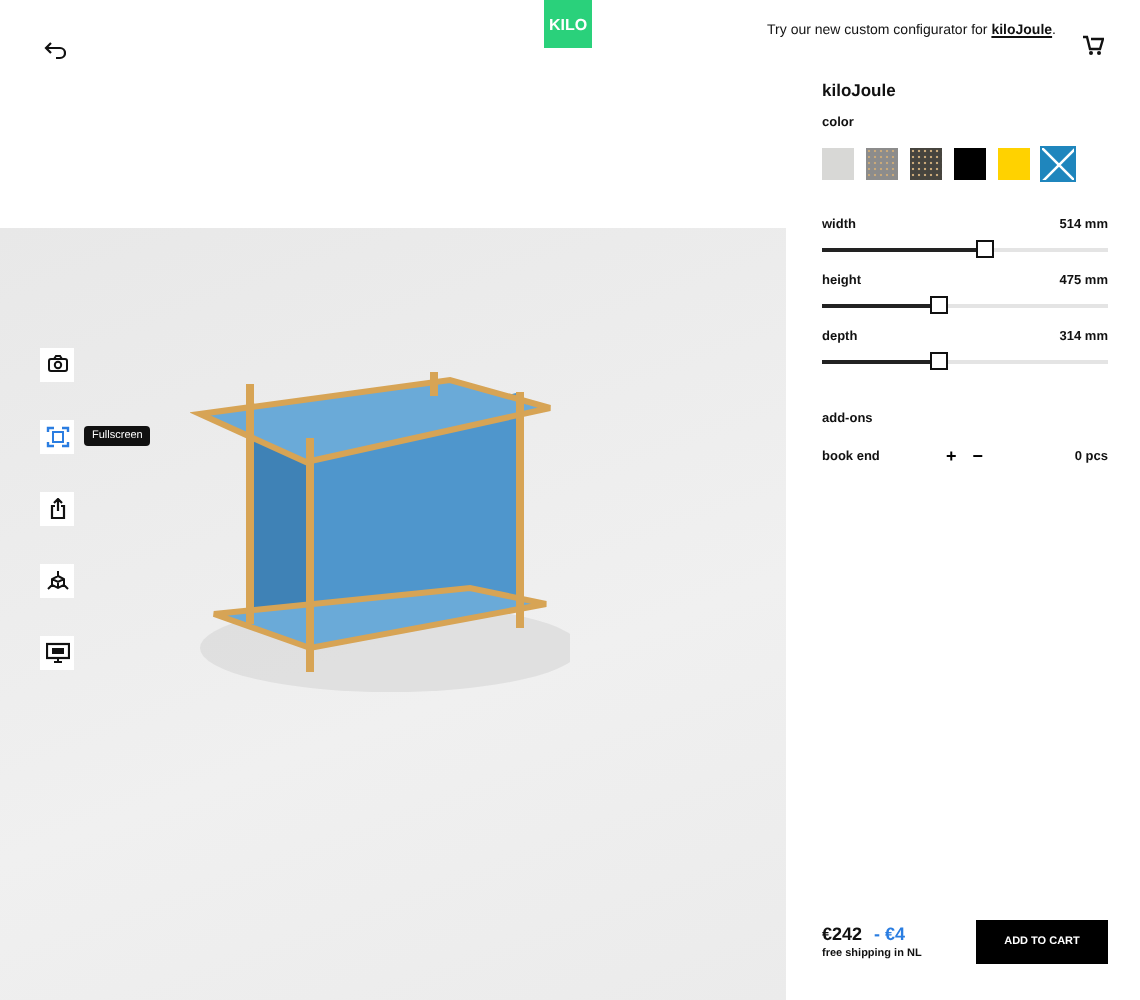 Image resolution: width=1140 pixels, height=1000 pixels. Describe the element at coordinates (57, 581) in the screenshot. I see `cube-icon` at that location.